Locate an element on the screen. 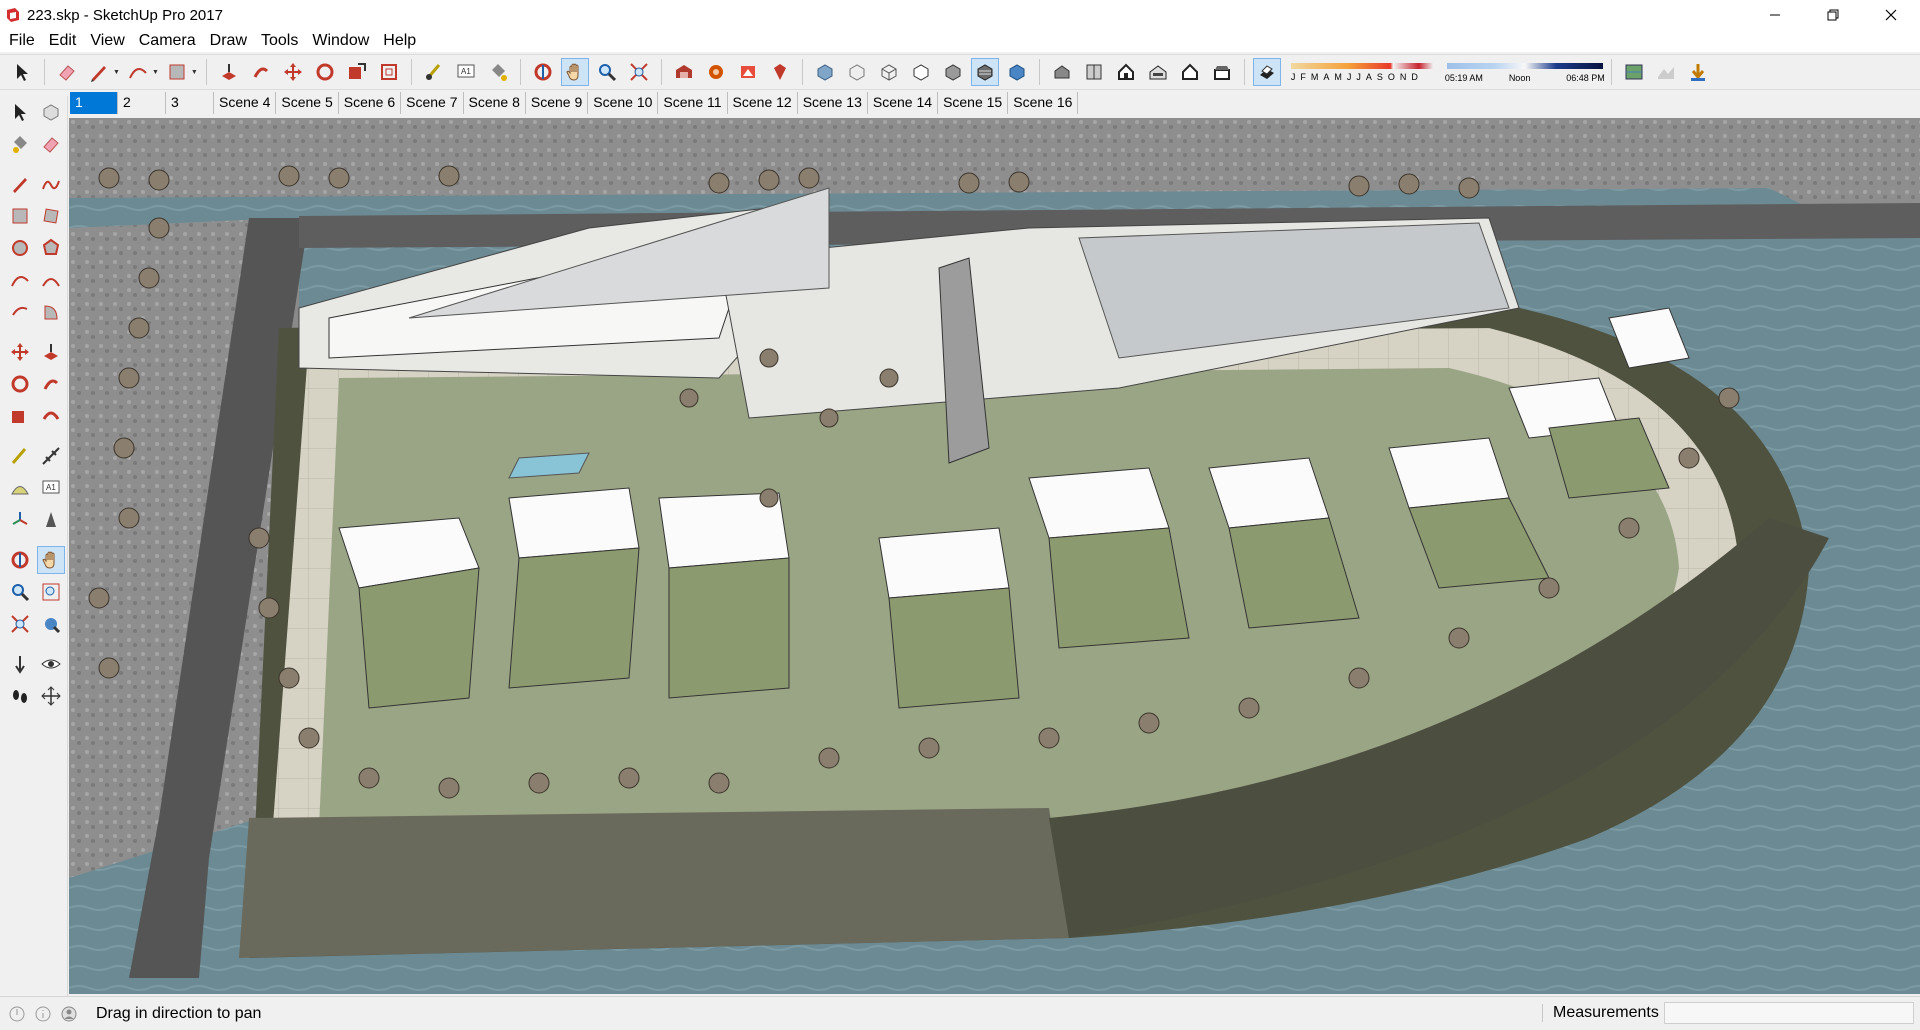 The image size is (1920, 1030). pie-tool is located at coordinates (52, 312).